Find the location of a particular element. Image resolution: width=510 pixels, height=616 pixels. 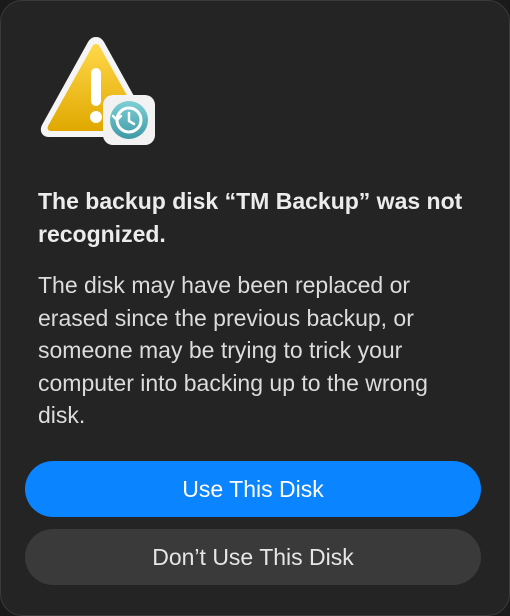

use-this-disk-button: Use This Disk is located at coordinates (253, 489).